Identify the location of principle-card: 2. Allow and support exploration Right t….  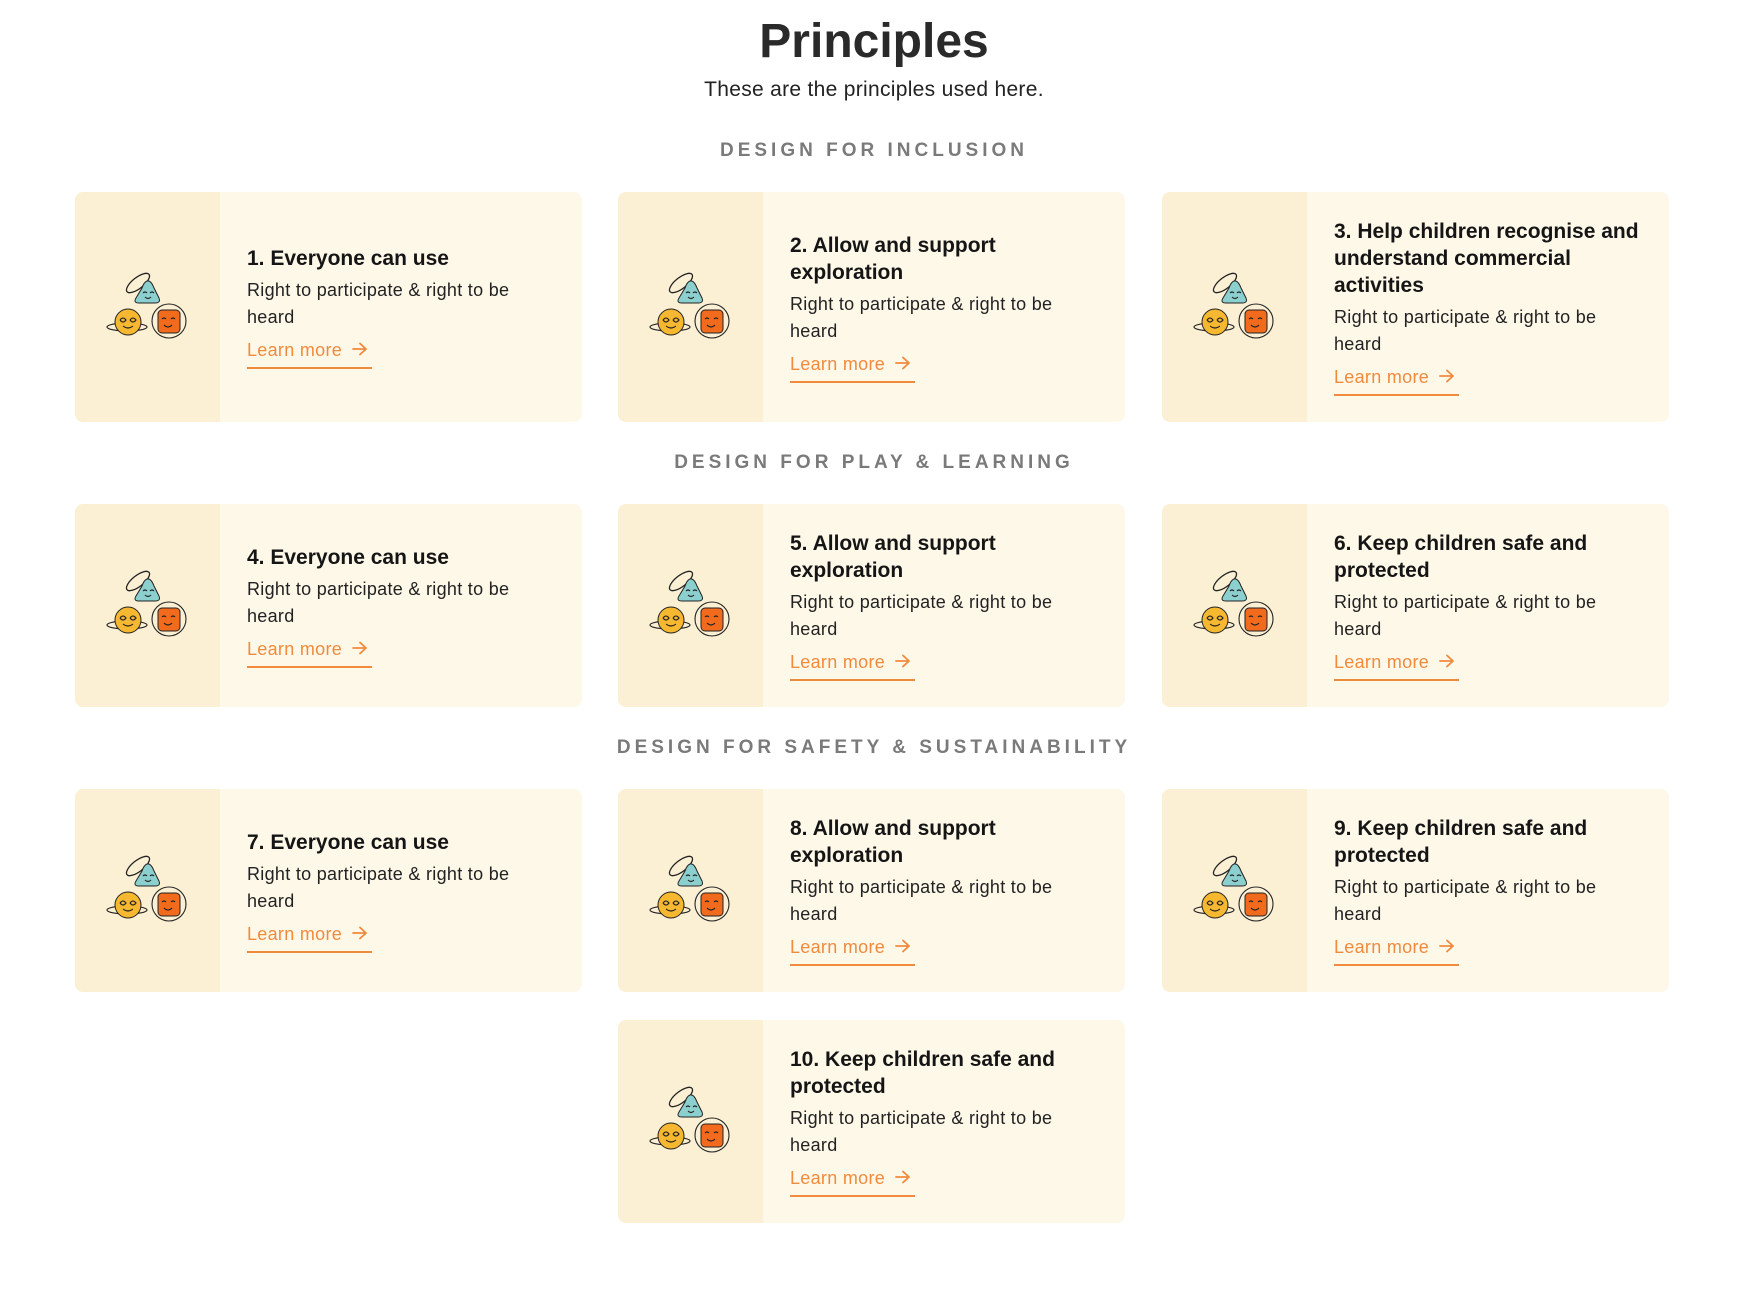
(871, 307).